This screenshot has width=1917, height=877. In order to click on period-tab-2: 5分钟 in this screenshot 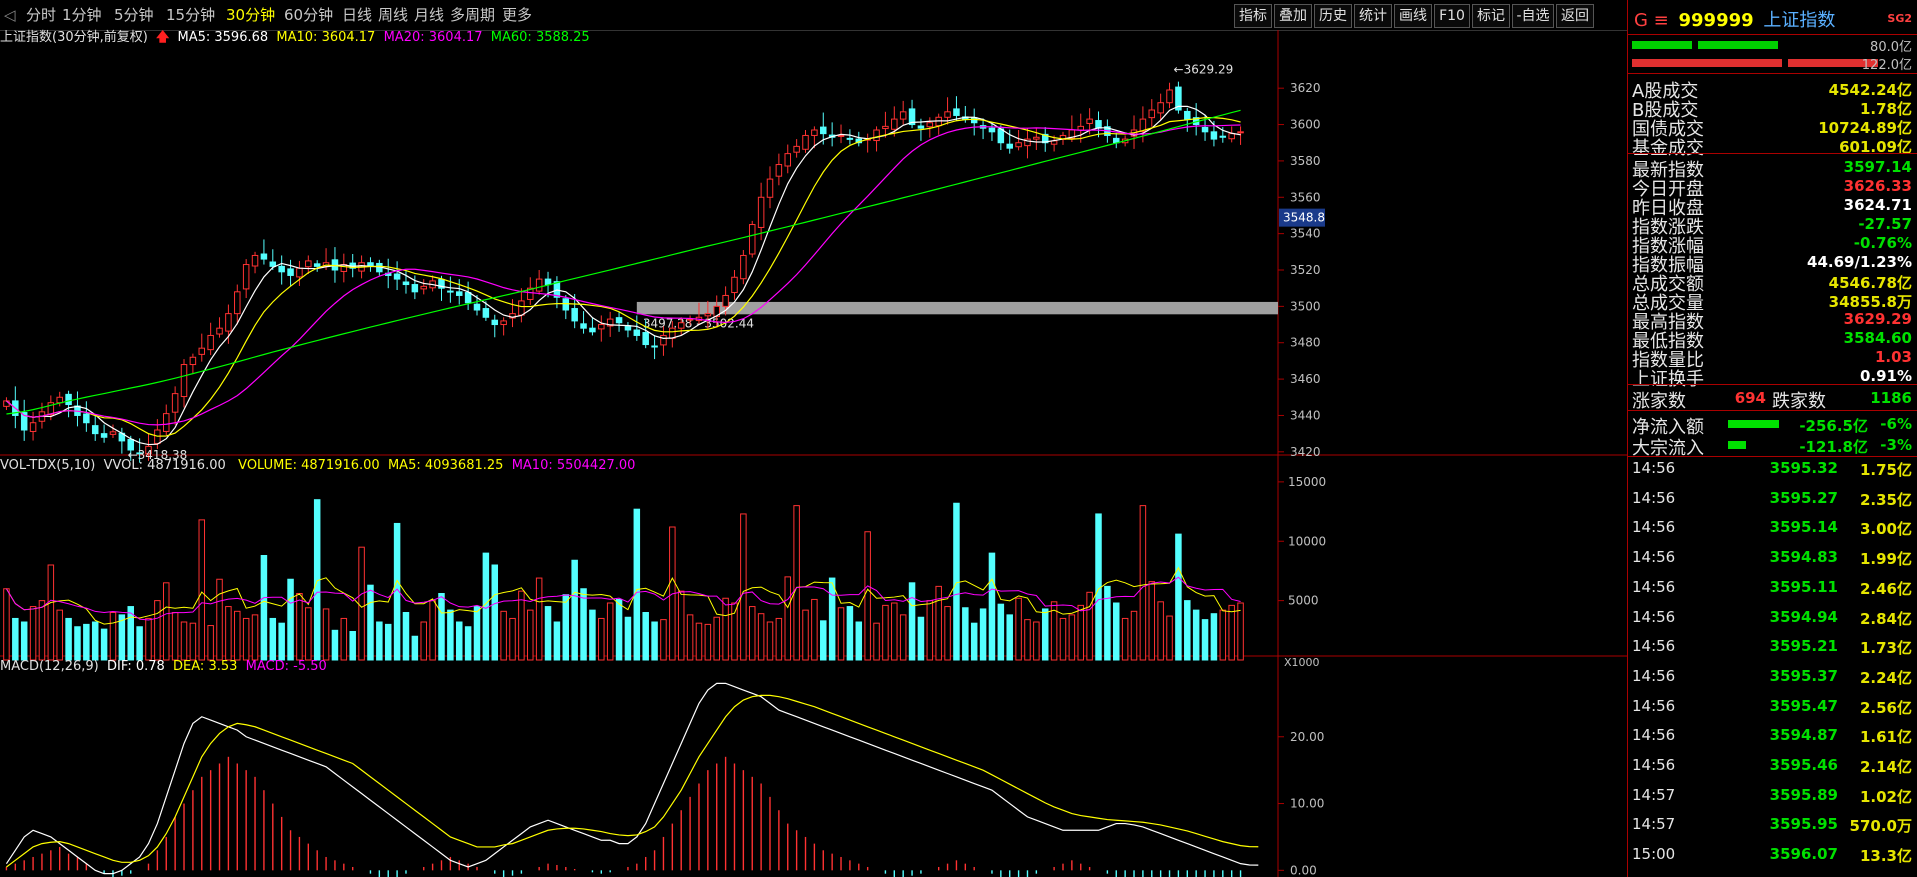, I will do `click(134, 15)`.